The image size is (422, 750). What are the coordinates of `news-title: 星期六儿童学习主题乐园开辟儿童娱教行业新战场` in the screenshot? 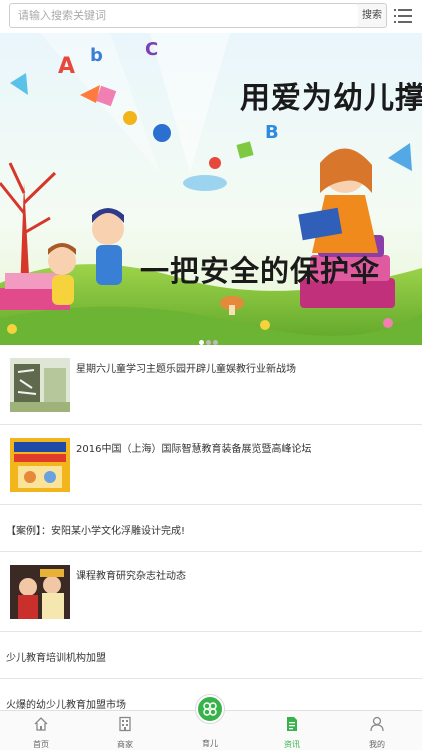 It's located at (186, 369).